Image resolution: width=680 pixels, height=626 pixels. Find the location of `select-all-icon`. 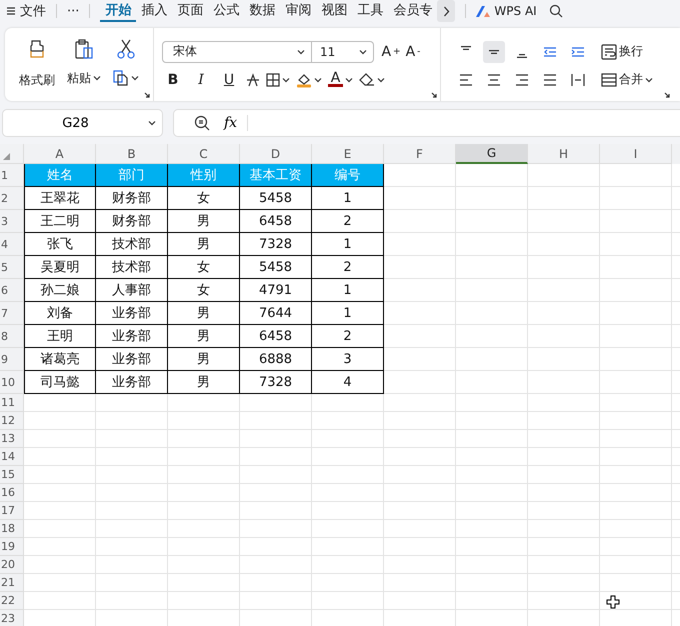

select-all-icon is located at coordinates (6, 156).